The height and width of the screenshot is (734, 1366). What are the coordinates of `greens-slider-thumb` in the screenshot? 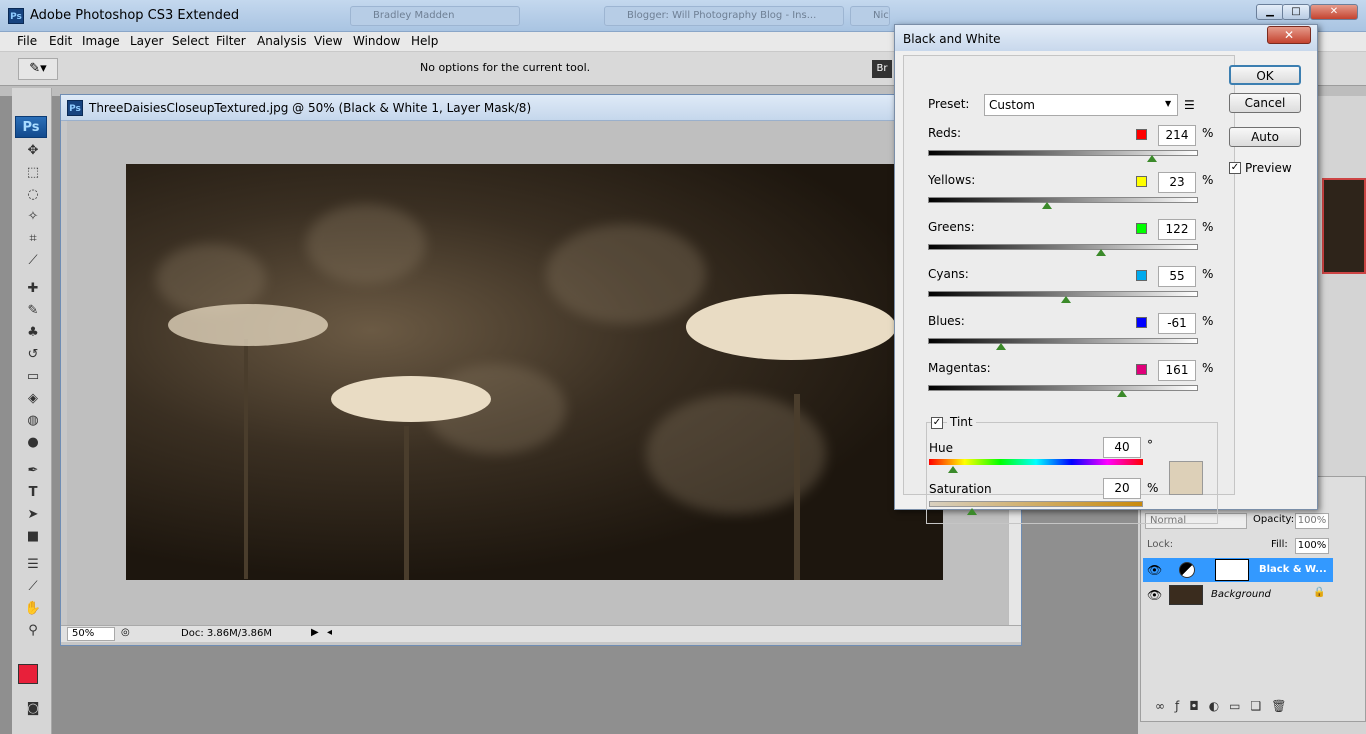 It's located at (1101, 252).